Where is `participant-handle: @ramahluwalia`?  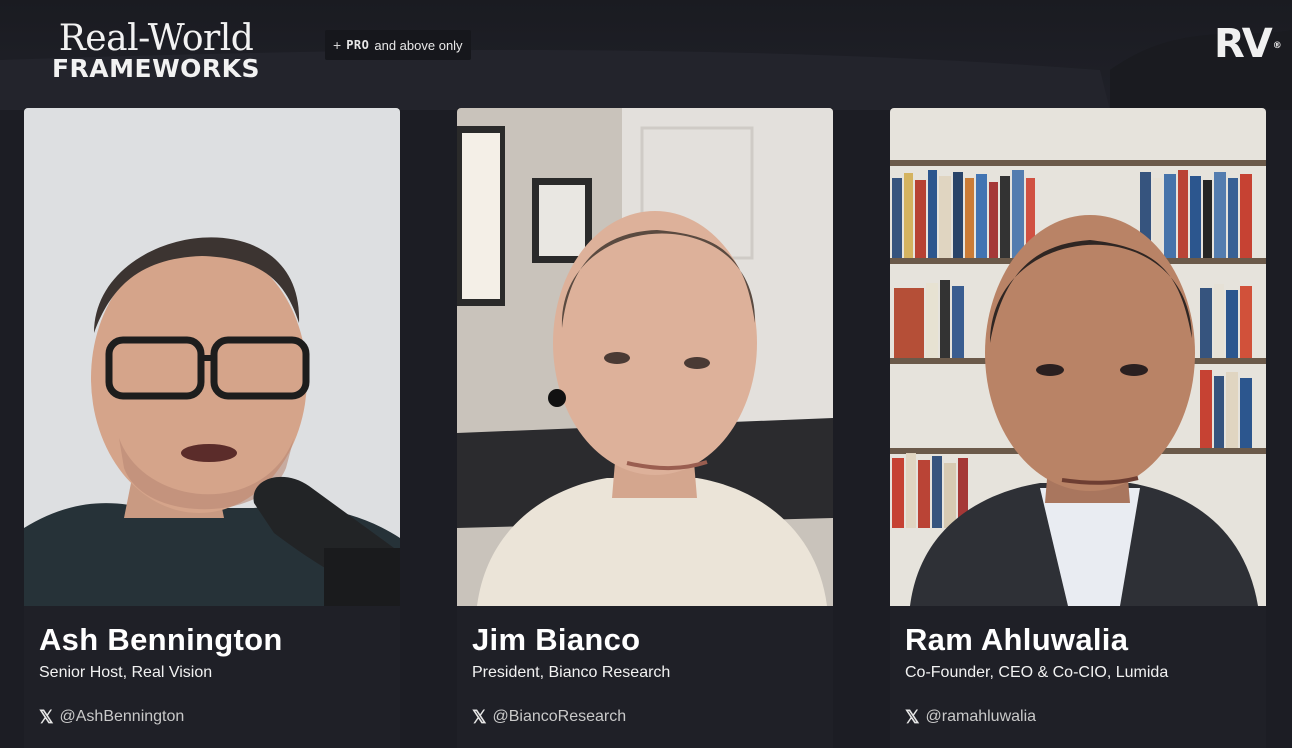 participant-handle: @ramahluwalia is located at coordinates (981, 716).